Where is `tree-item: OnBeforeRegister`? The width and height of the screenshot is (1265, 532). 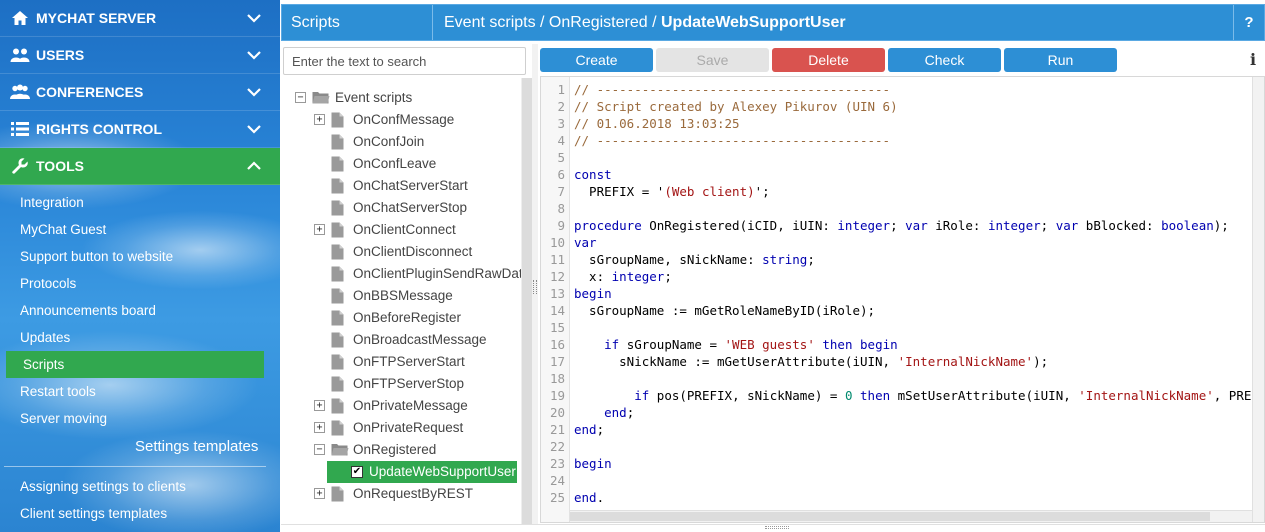 tree-item: OnBeforeRegister is located at coordinates (401, 318).